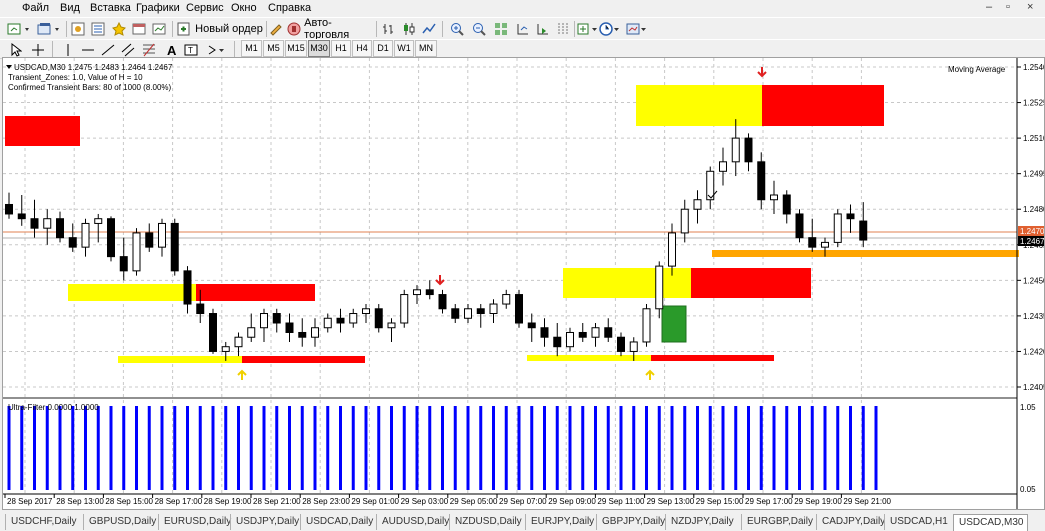 This screenshot has height=531, width=1045. What do you see at coordinates (339, 522) in the screenshot?
I see `chart-tab: USDCAD,Daily` at bounding box center [339, 522].